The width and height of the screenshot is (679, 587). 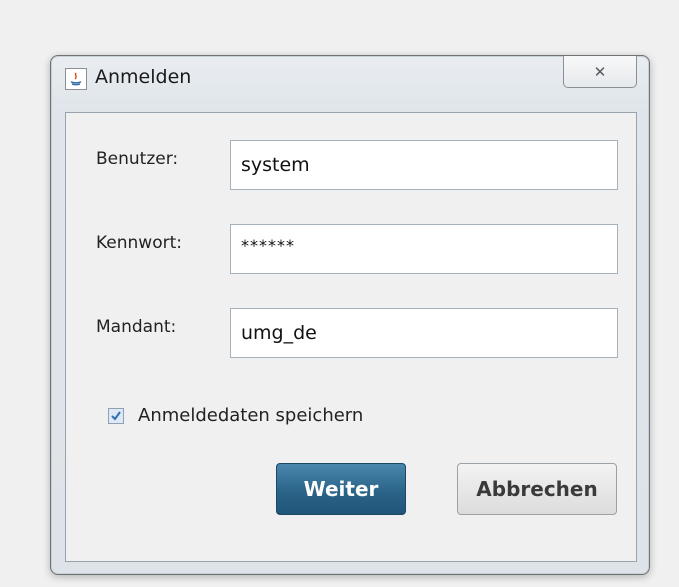 What do you see at coordinates (424, 333) in the screenshot?
I see `client-field: umg_de` at bounding box center [424, 333].